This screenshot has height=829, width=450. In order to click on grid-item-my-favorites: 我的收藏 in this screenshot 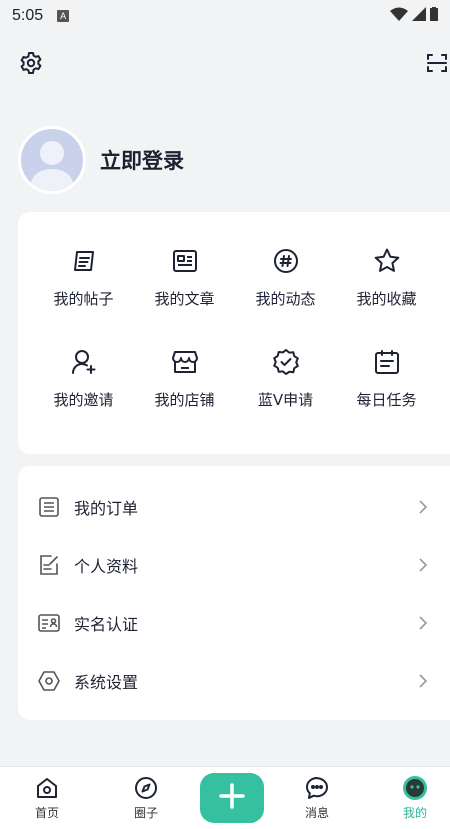, I will do `click(386, 277)`.